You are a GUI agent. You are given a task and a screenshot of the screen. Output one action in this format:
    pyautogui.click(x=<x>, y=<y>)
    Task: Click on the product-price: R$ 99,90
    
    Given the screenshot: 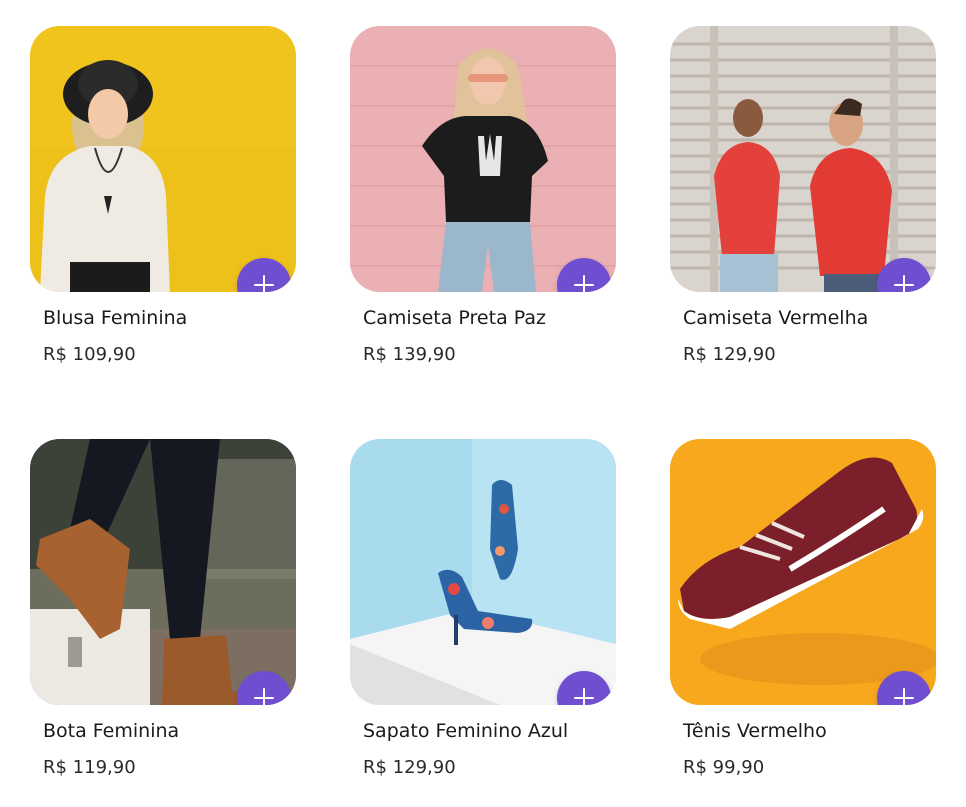 What is the action you would take?
    pyautogui.click(x=724, y=767)
    